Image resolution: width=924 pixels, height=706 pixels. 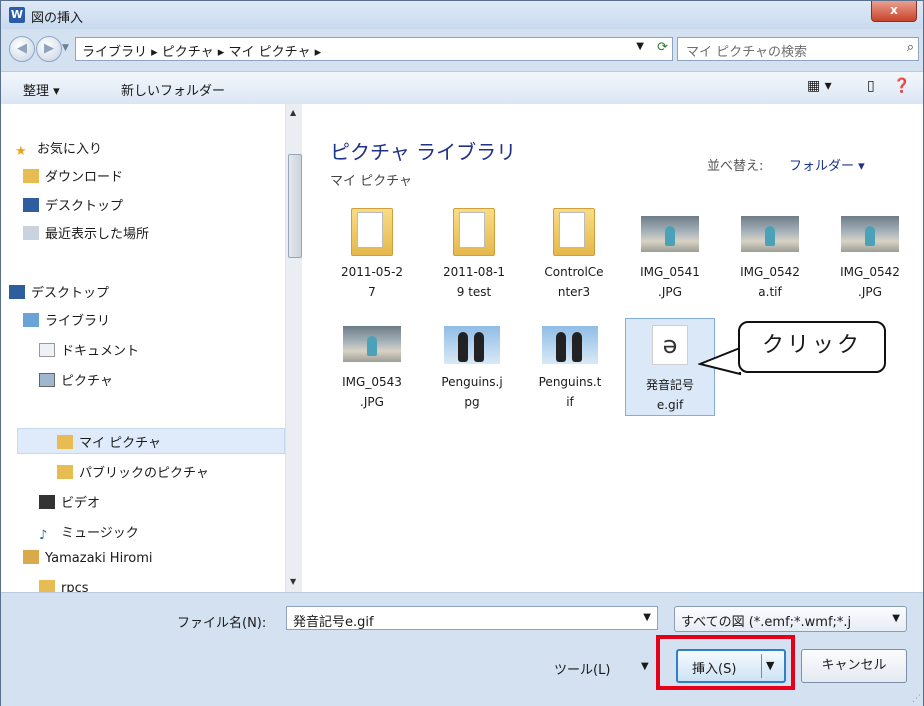 What do you see at coordinates (640, 46) in the screenshot?
I see `address-dropdown-icon: ▼` at bounding box center [640, 46].